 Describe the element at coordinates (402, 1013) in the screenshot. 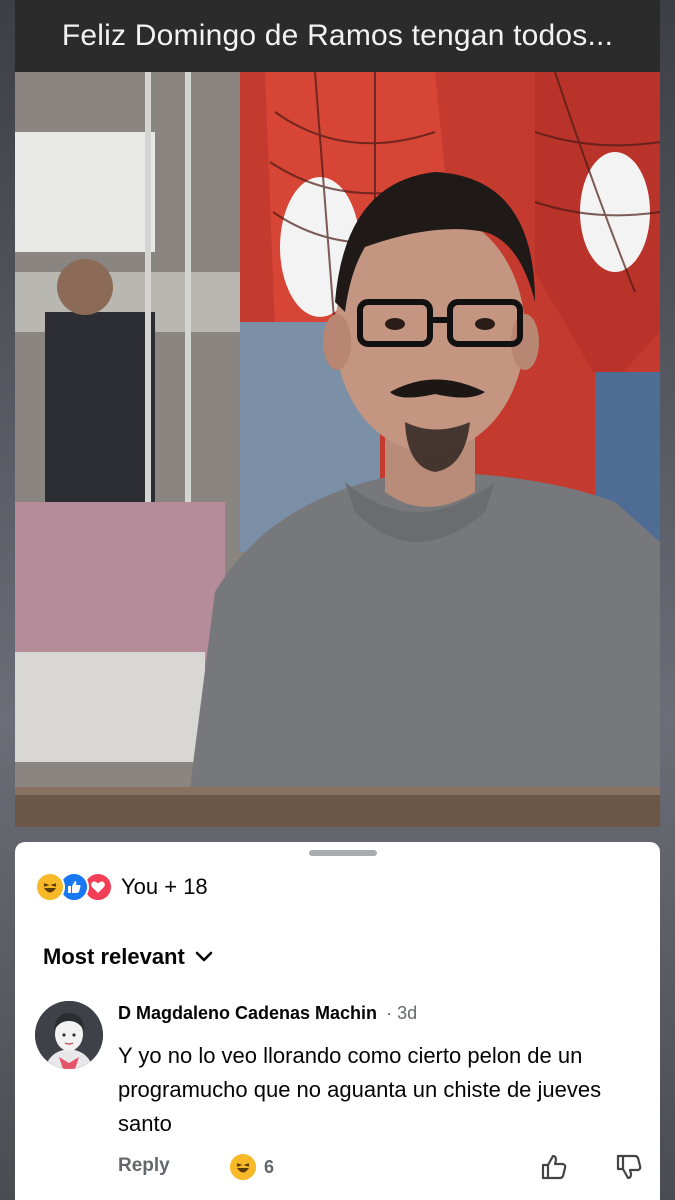

I see `comment-time: · 3d` at that location.